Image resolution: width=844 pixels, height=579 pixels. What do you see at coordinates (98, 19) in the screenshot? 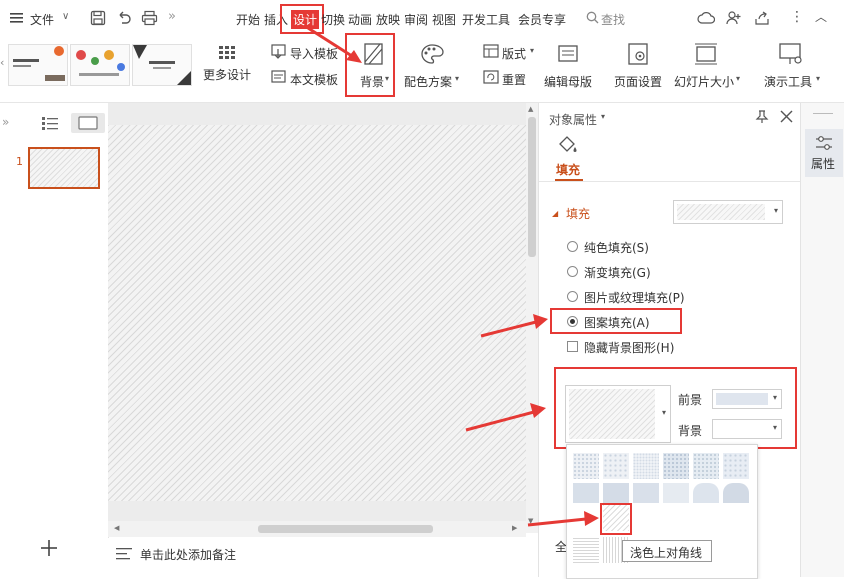
I see `save-icon` at bounding box center [98, 19].